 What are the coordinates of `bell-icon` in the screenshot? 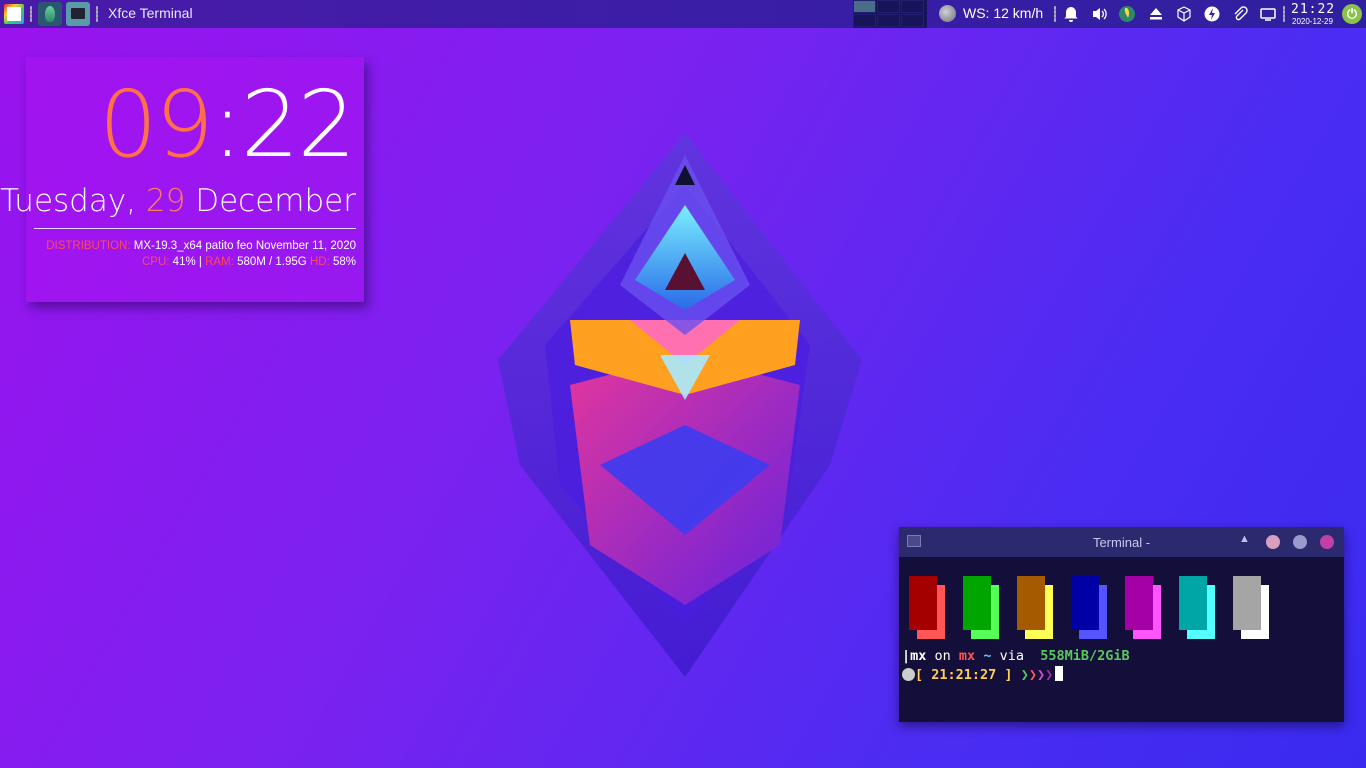 It's located at (1071, 14).